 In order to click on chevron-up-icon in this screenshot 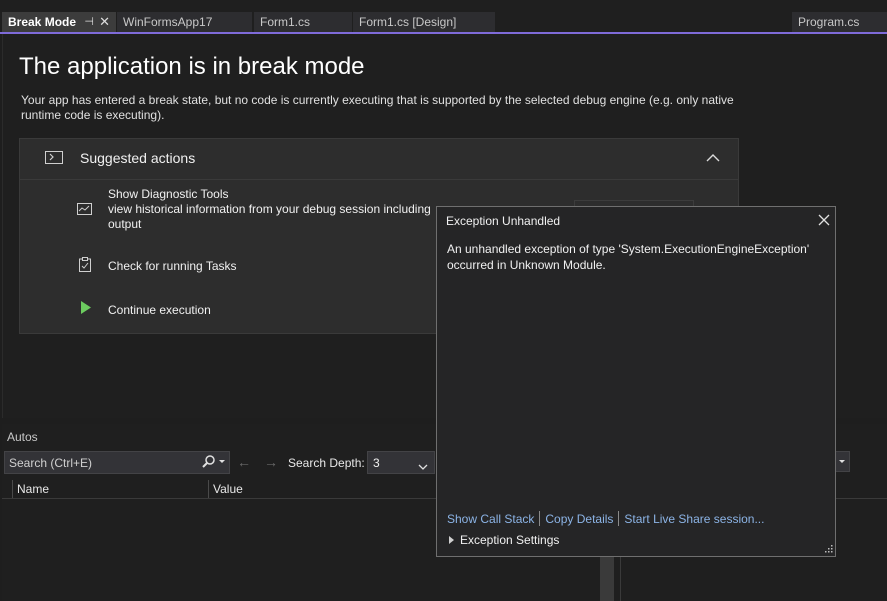, I will do `click(713, 158)`.